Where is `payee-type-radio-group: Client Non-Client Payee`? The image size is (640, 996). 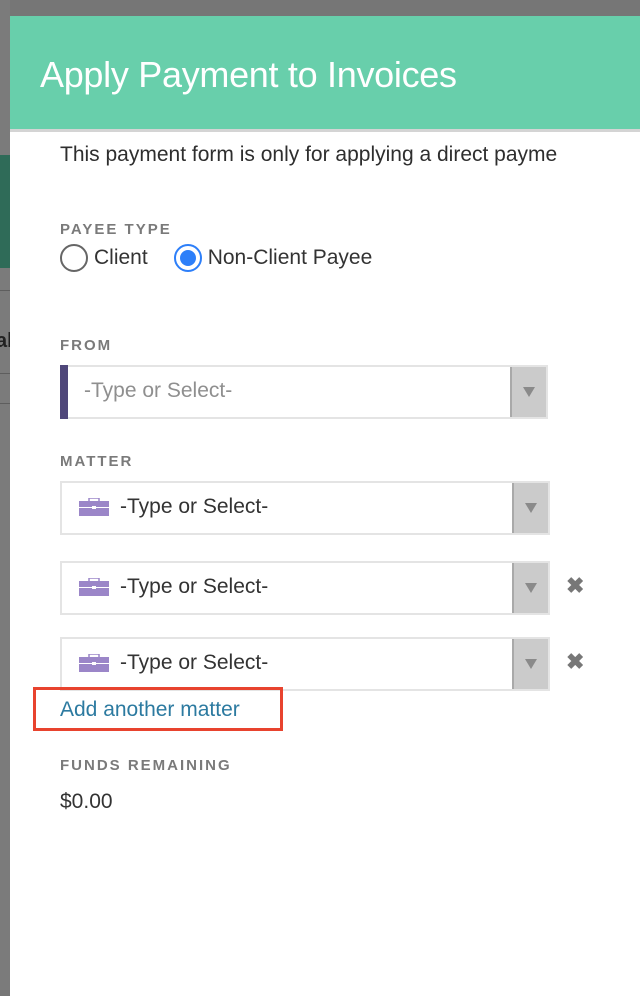 payee-type-radio-group: Client Non-Client Payee is located at coordinates (229, 258).